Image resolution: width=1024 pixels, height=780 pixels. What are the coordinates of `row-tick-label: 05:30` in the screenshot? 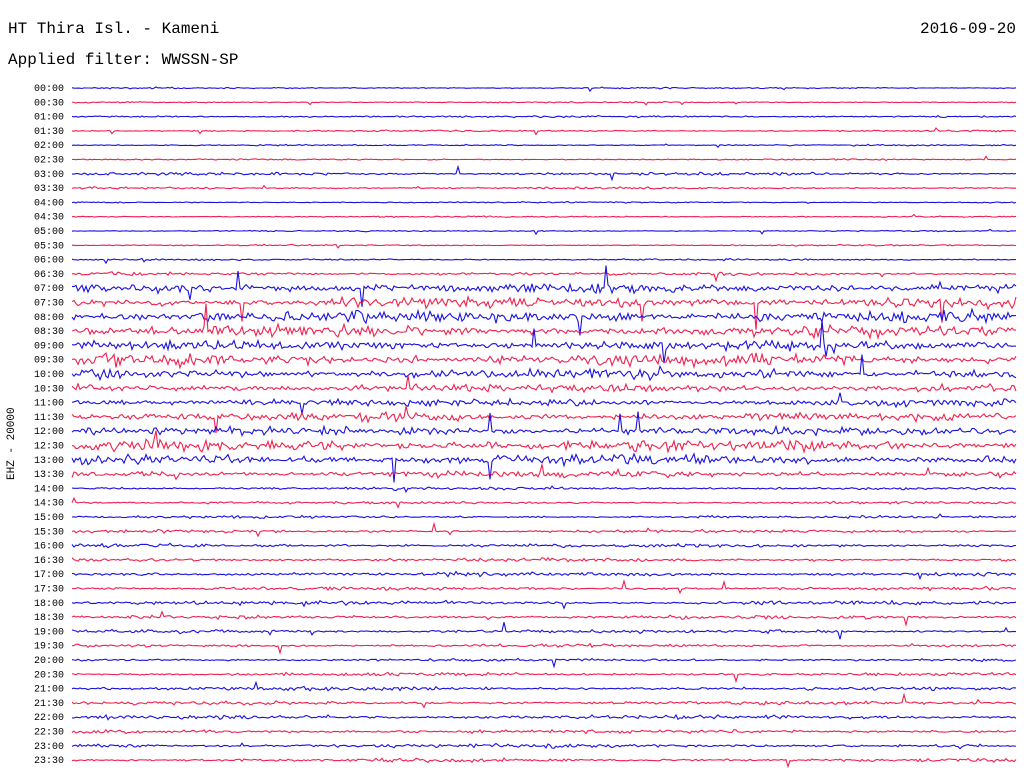 It's located at (49, 246).